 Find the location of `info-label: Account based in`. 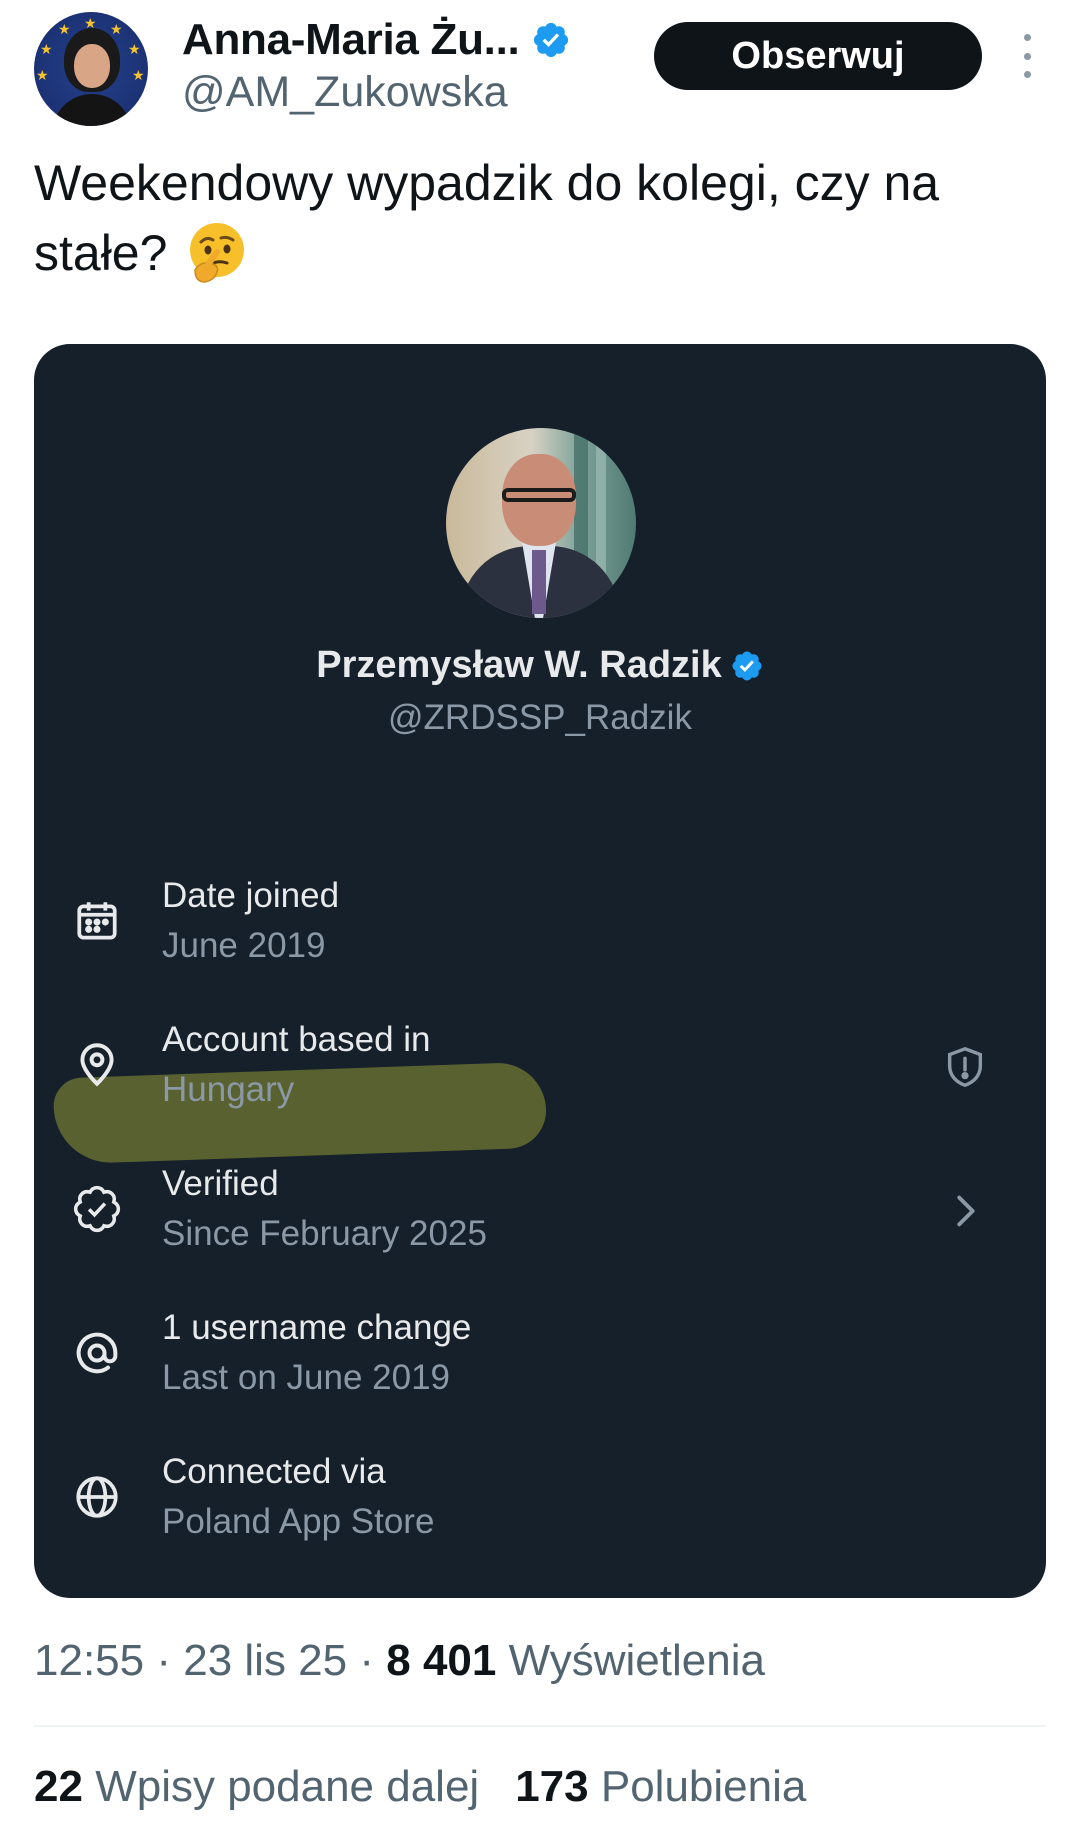

info-label: Account based in is located at coordinates (296, 1039).